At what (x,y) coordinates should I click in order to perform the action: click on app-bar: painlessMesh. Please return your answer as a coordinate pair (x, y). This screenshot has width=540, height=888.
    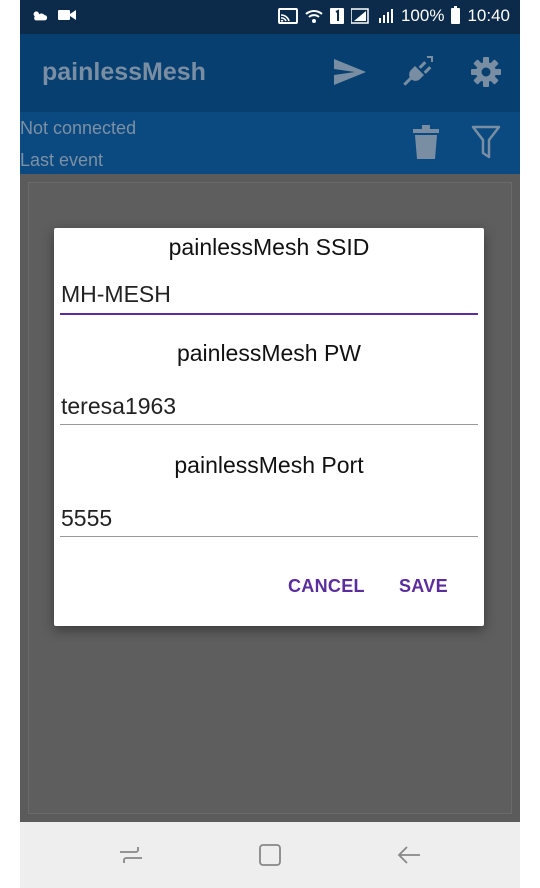
    Looking at the image, I should click on (270, 73).